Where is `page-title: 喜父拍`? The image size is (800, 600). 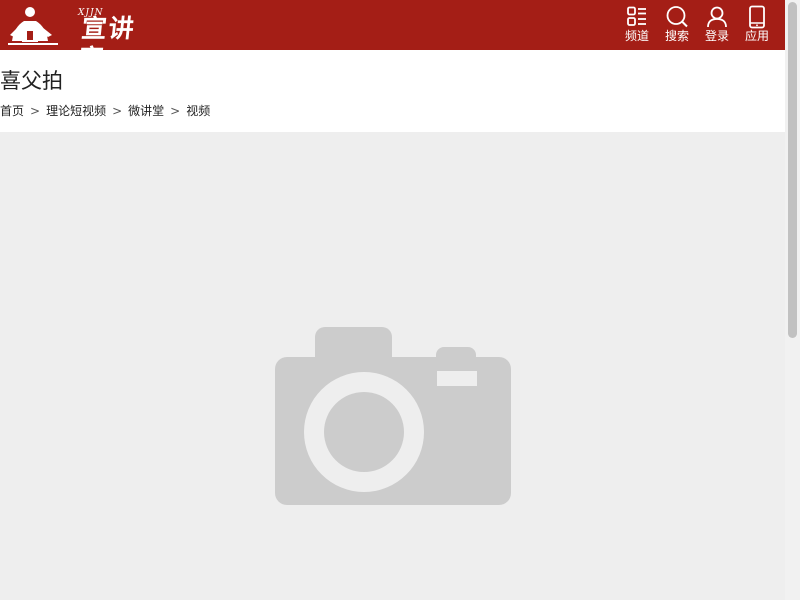
page-title: 喜父拍 is located at coordinates (31, 81).